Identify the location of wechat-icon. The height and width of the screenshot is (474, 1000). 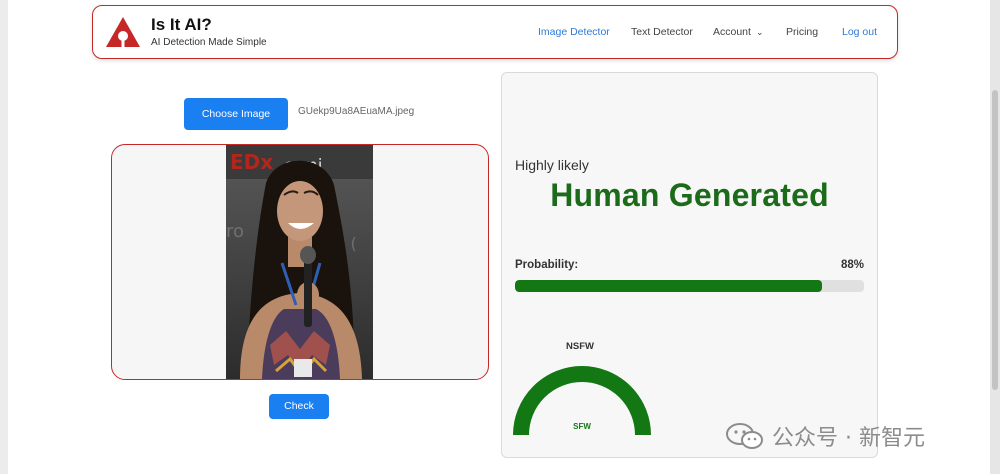
(744, 436).